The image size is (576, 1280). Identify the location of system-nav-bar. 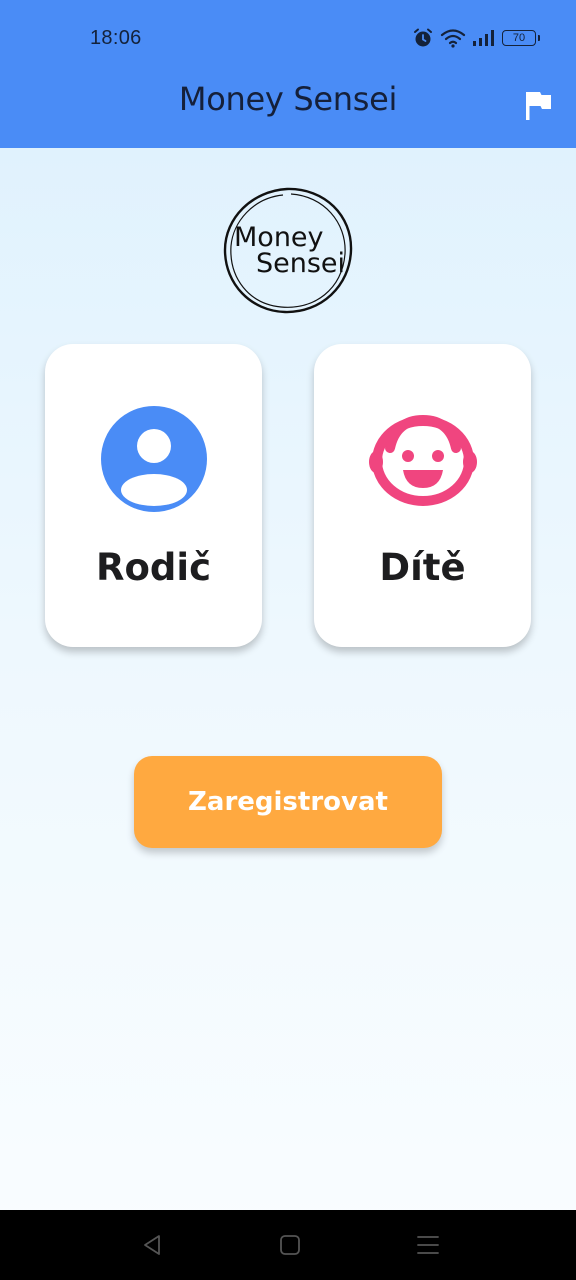
(288, 1245).